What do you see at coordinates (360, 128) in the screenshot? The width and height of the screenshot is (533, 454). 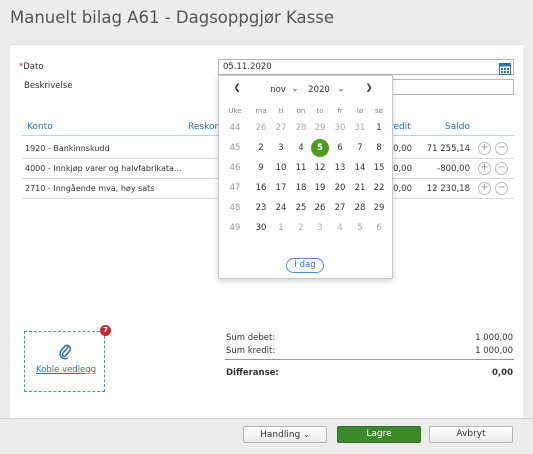 I see `calendar-day: 31` at bounding box center [360, 128].